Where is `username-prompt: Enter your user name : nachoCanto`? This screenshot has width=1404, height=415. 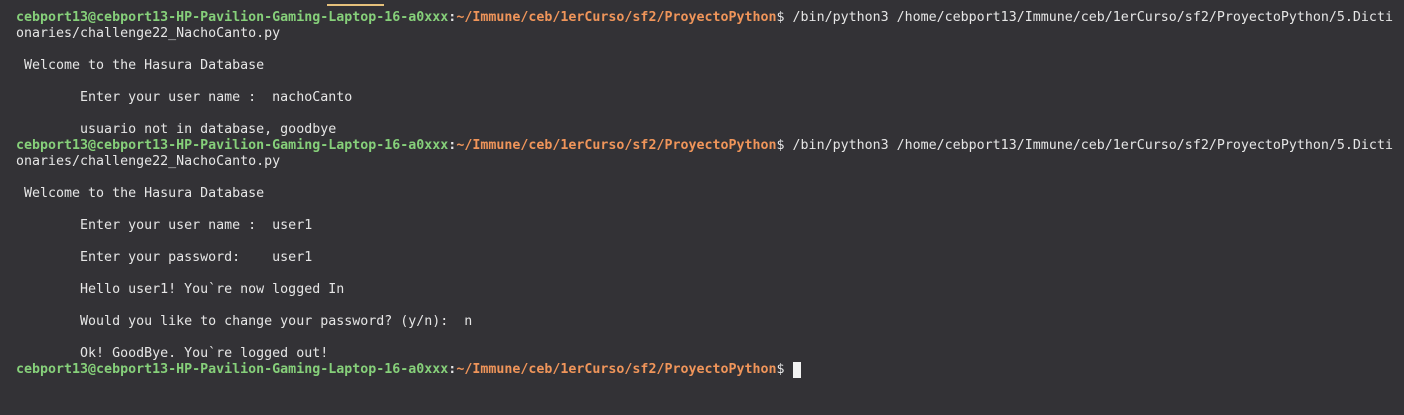 username-prompt: Enter your user name : nachoCanto is located at coordinates (184, 97).